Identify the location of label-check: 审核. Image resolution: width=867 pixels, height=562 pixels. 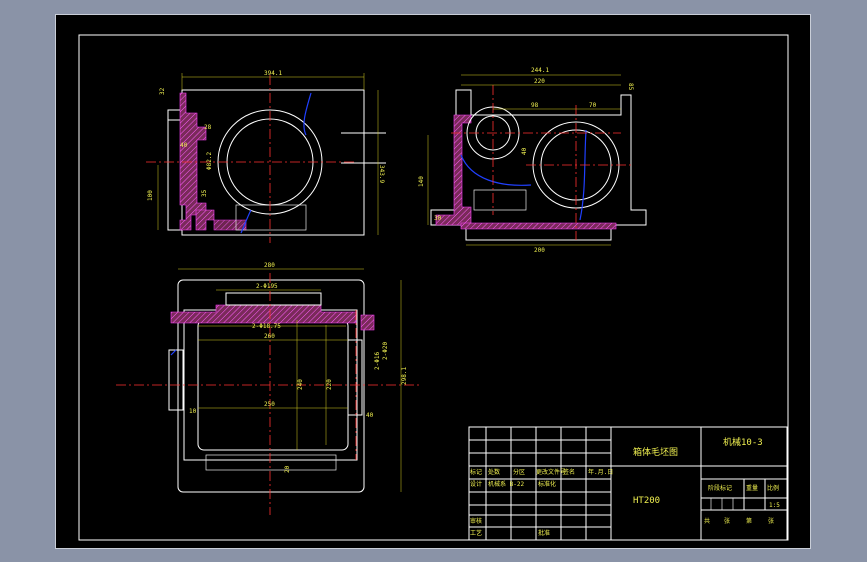
(476, 521).